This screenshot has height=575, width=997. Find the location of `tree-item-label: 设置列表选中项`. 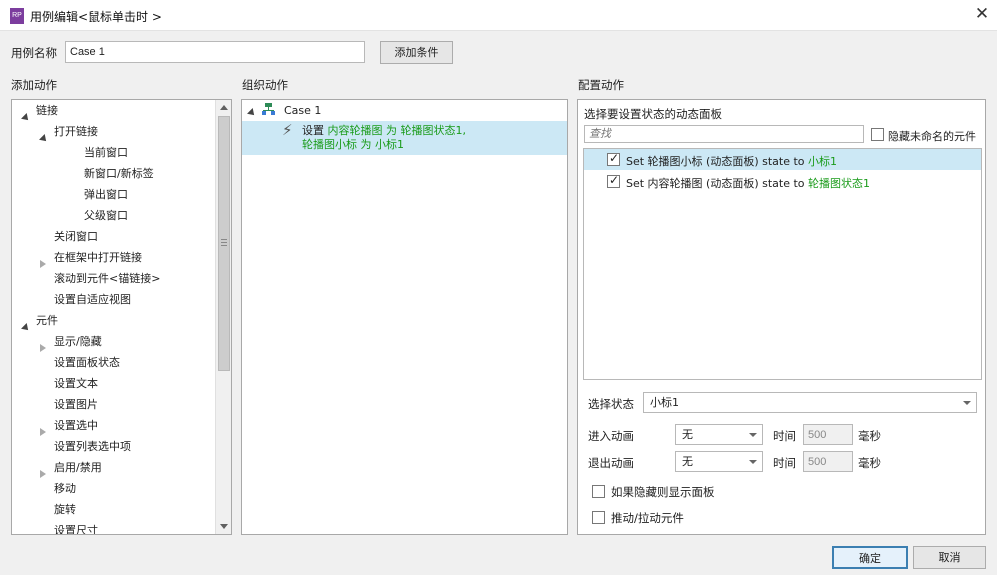

tree-item-label: 设置列表选中项 is located at coordinates (92, 446).